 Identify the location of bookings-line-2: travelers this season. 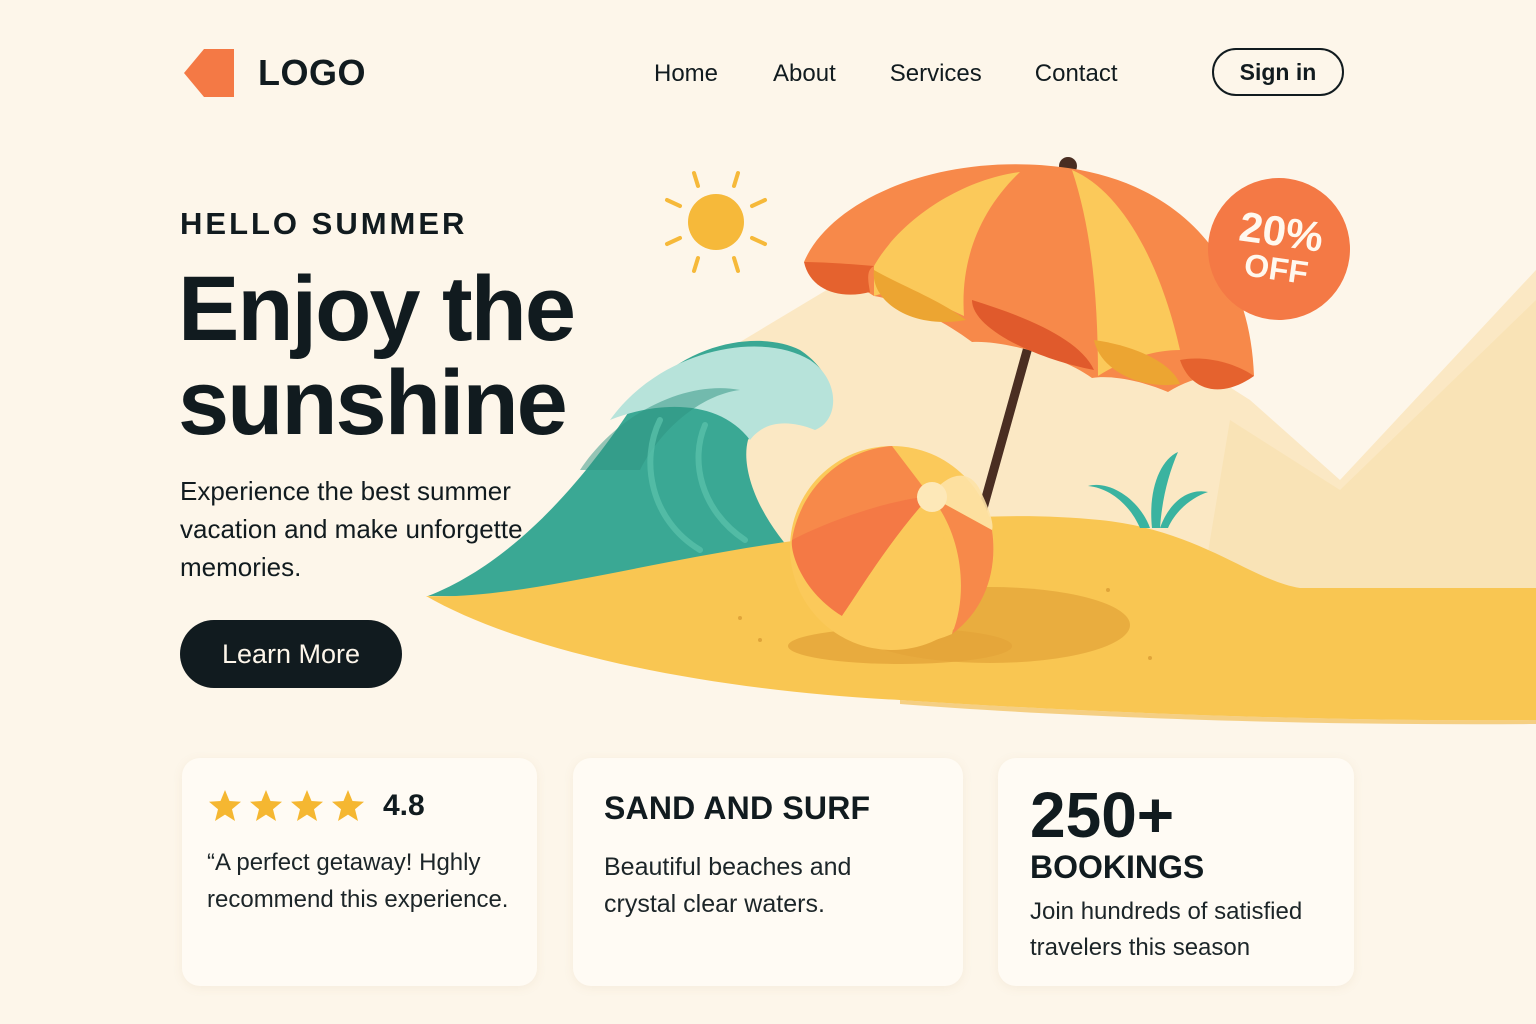
(1140, 947).